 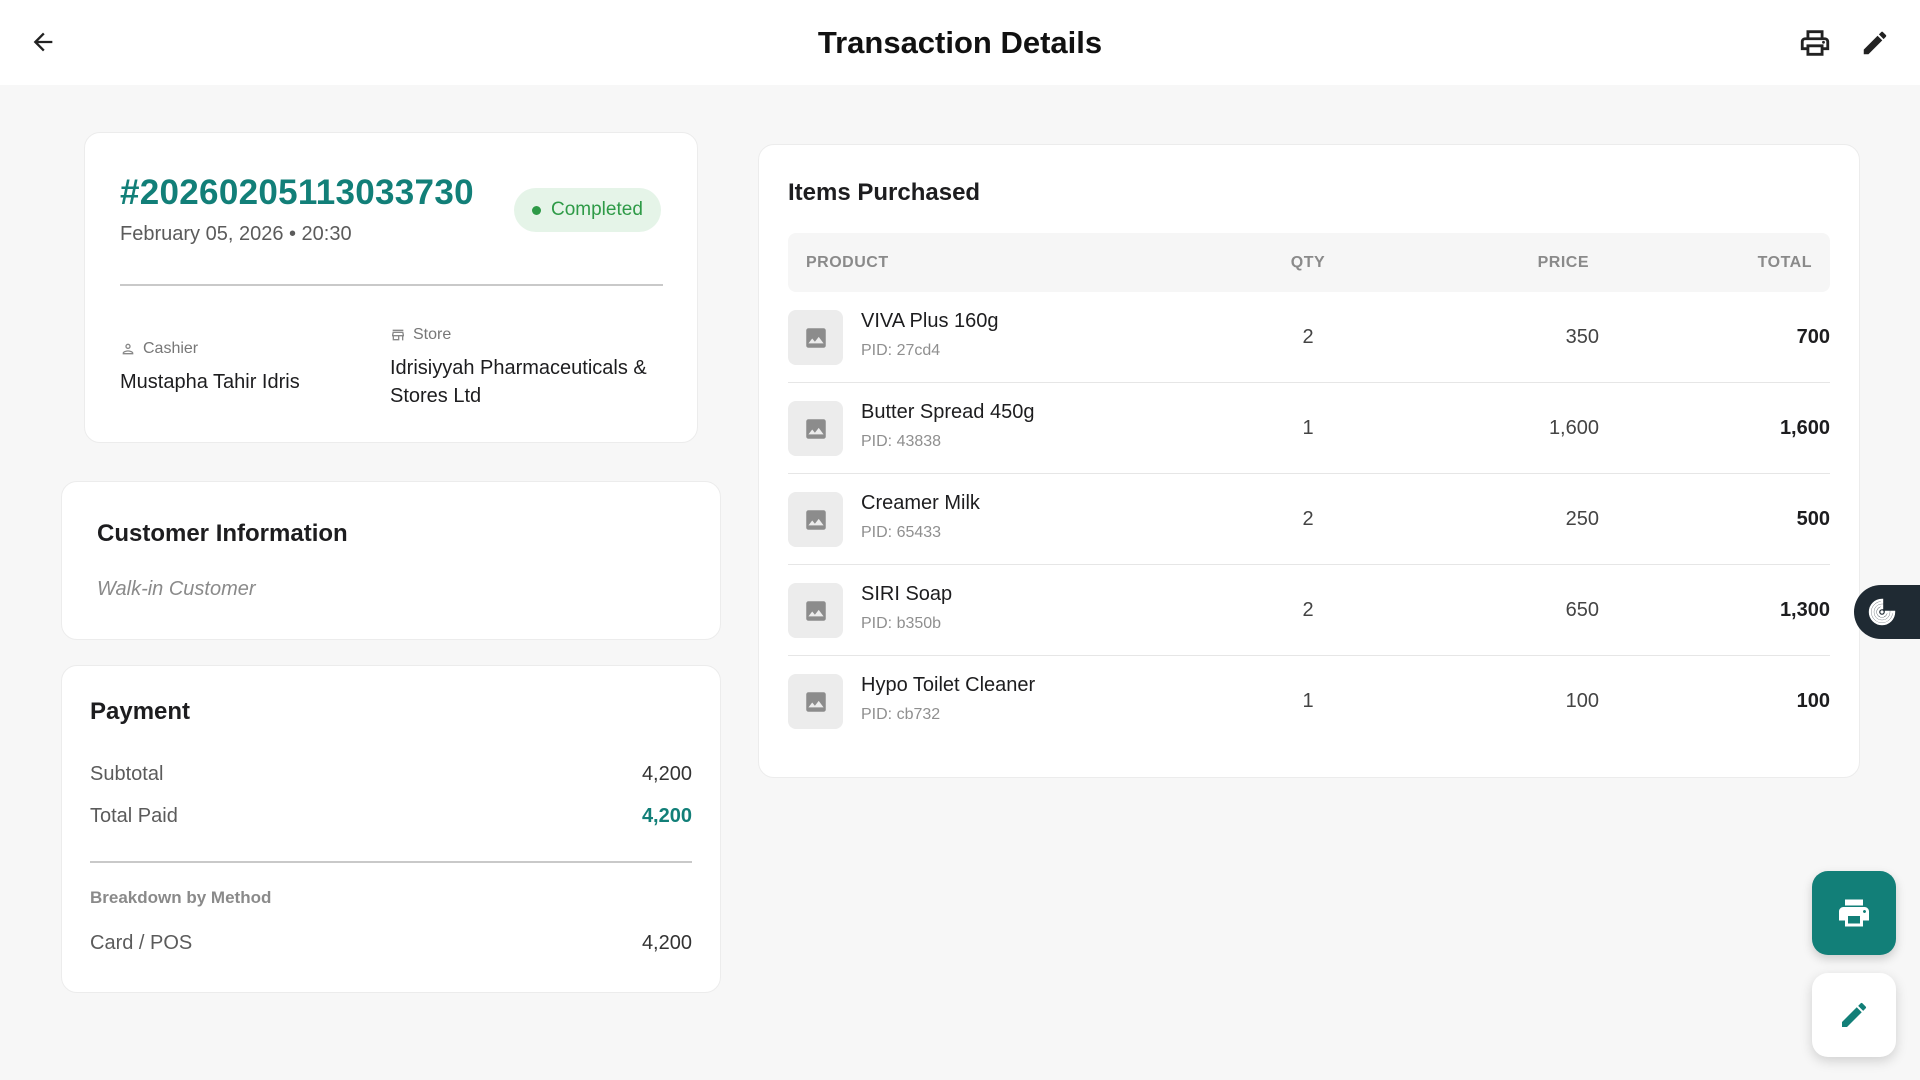 What do you see at coordinates (181, 897) in the screenshot?
I see `breakdown-label: Breakdown by Method` at bounding box center [181, 897].